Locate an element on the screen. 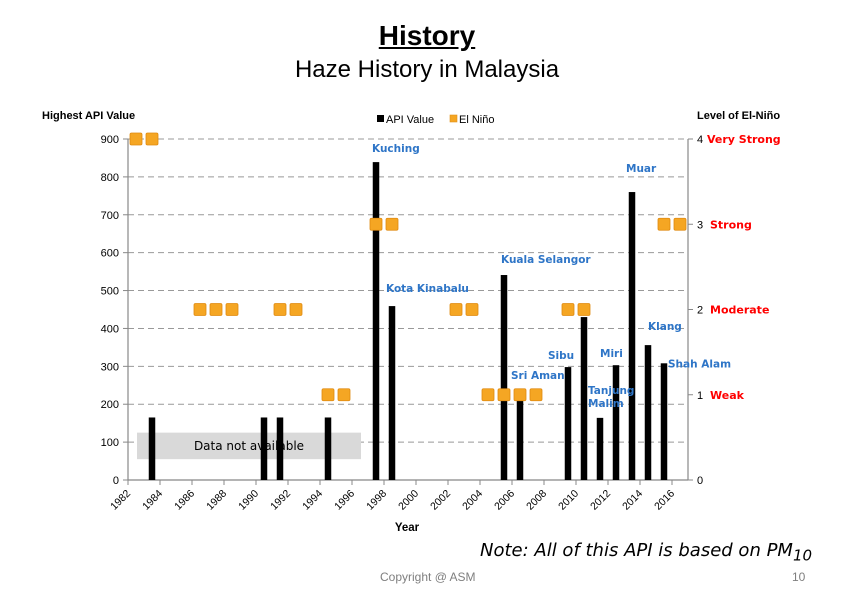 The width and height of the screenshot is (854, 601). y-tick-label: 300 is located at coordinates (110, 367).